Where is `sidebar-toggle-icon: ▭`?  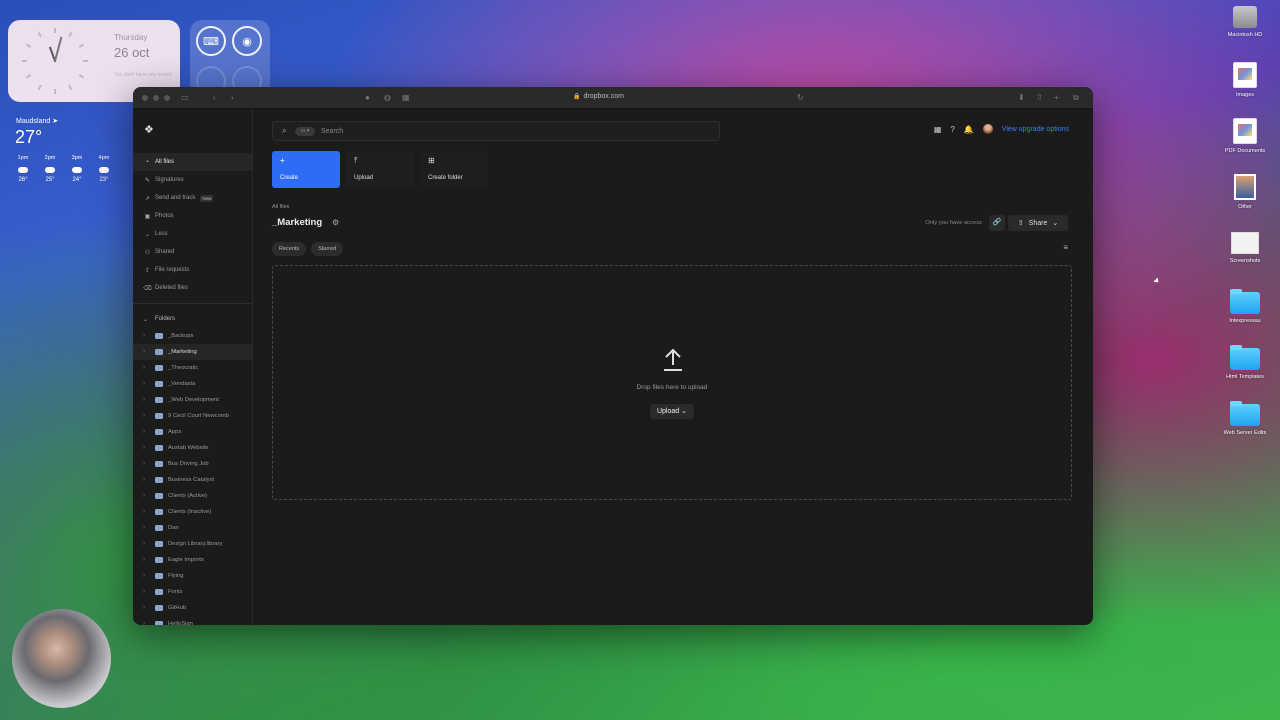 sidebar-toggle-icon: ▭ is located at coordinates (185, 97).